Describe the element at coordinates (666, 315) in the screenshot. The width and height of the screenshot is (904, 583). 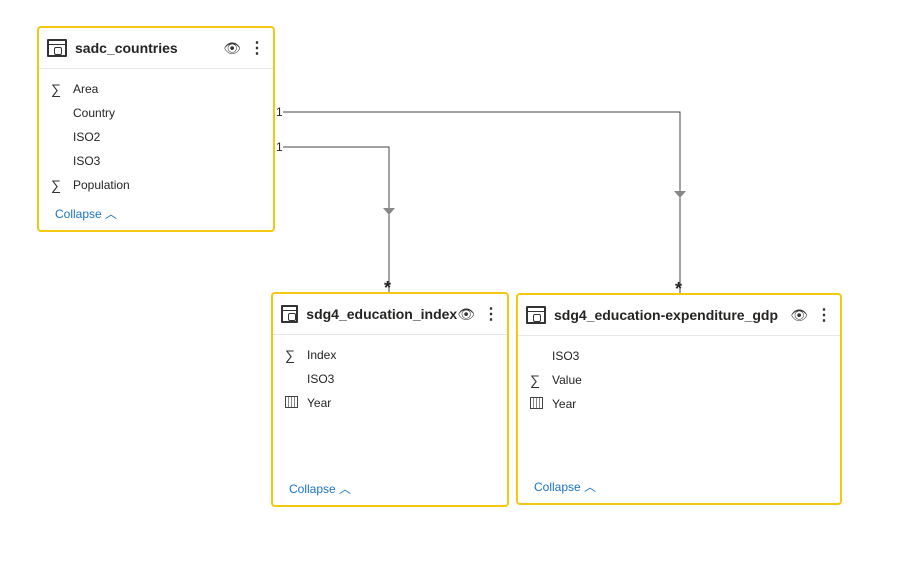
I see `table-title: sdg4_education-expenditure_gdp` at that location.